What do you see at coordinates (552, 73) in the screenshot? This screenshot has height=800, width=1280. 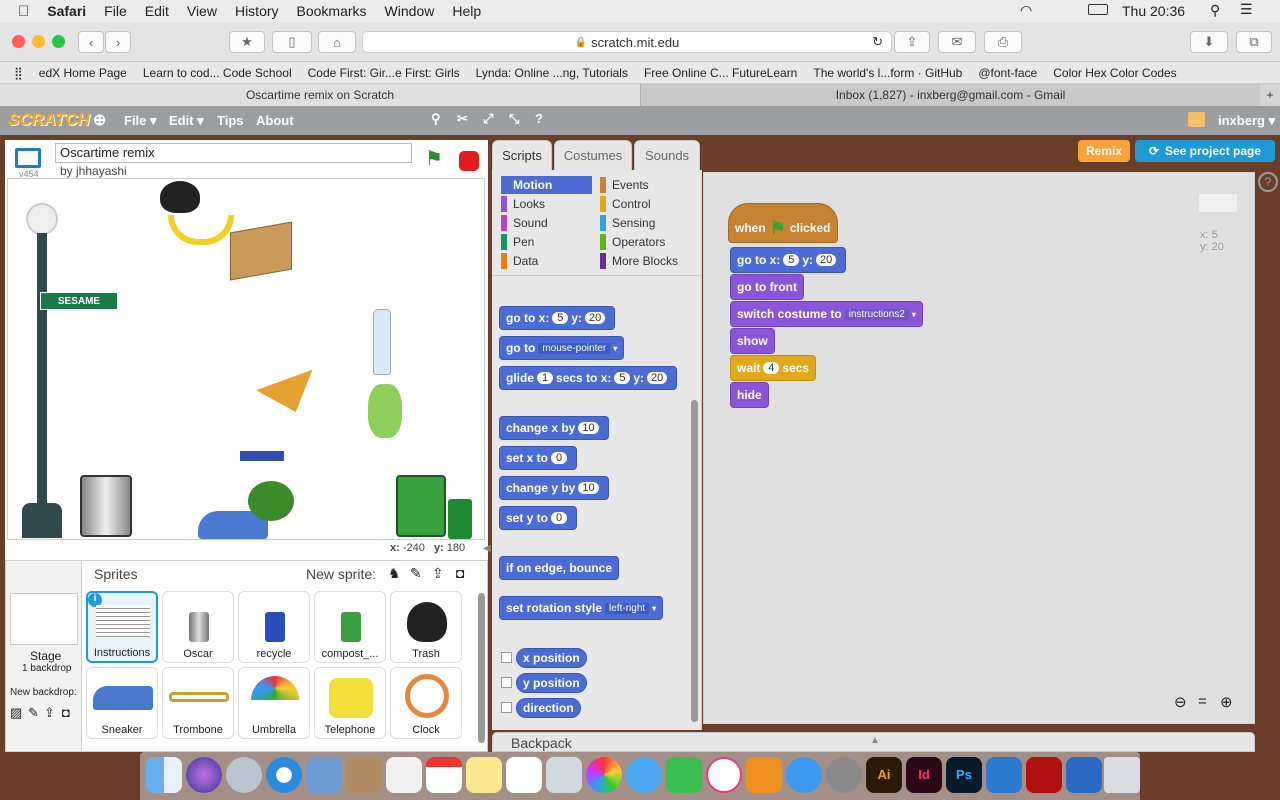 I see `bookmark-lynda: Lynda: Online ...ng, Tutorials` at bounding box center [552, 73].